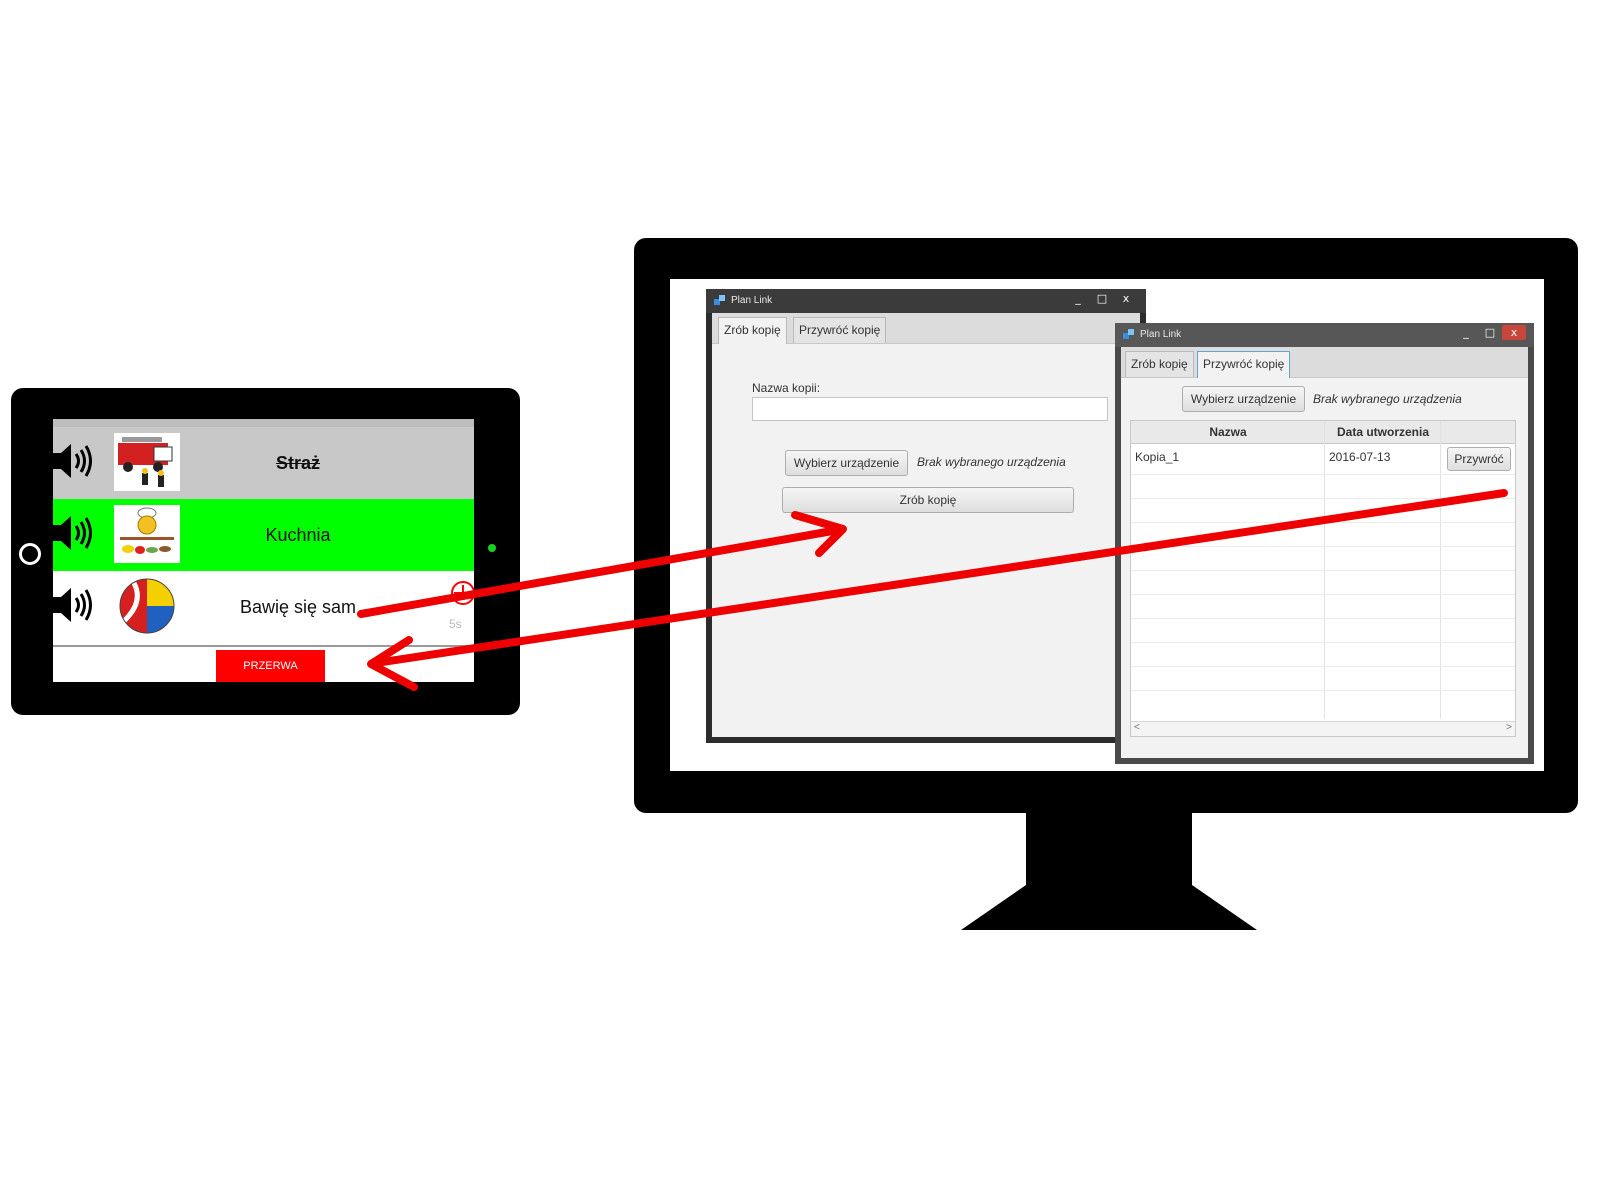 The width and height of the screenshot is (1600, 1200). What do you see at coordinates (602, 564) in the screenshot?
I see `arrow-tablet-to-backup` at bounding box center [602, 564].